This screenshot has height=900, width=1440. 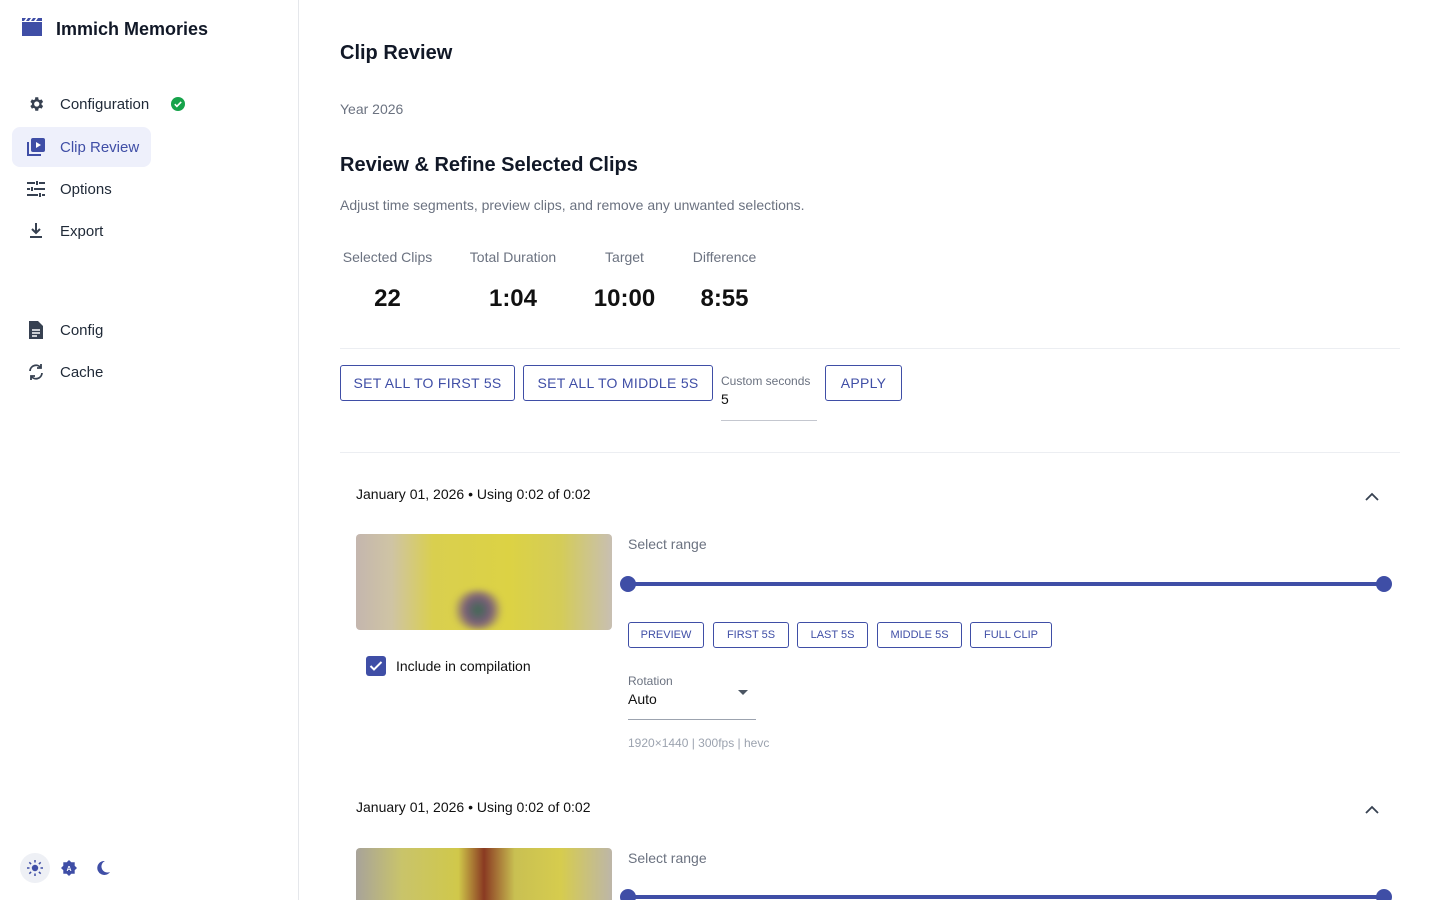 What do you see at coordinates (724, 298) in the screenshot?
I see `stat-value: 8:55` at bounding box center [724, 298].